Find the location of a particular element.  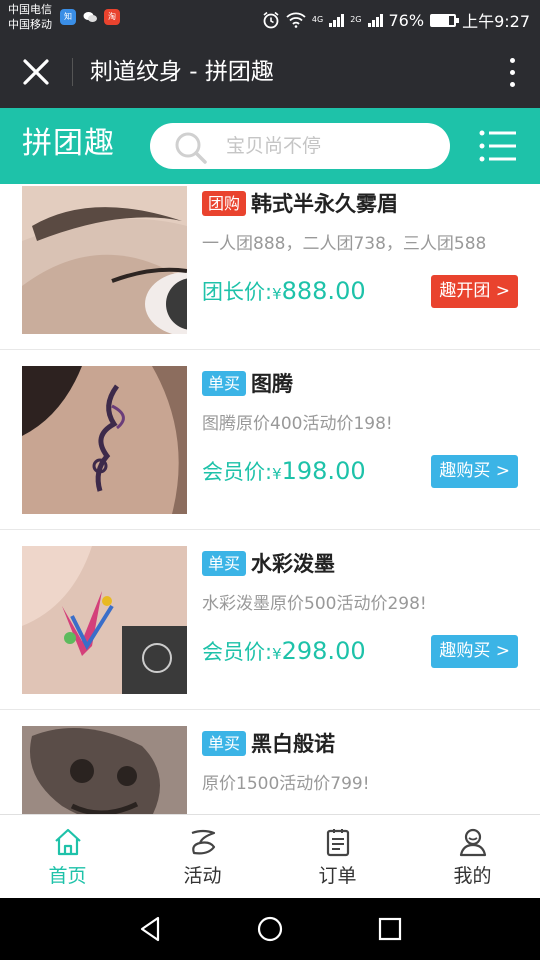

order-icon is located at coordinates (337, 843).